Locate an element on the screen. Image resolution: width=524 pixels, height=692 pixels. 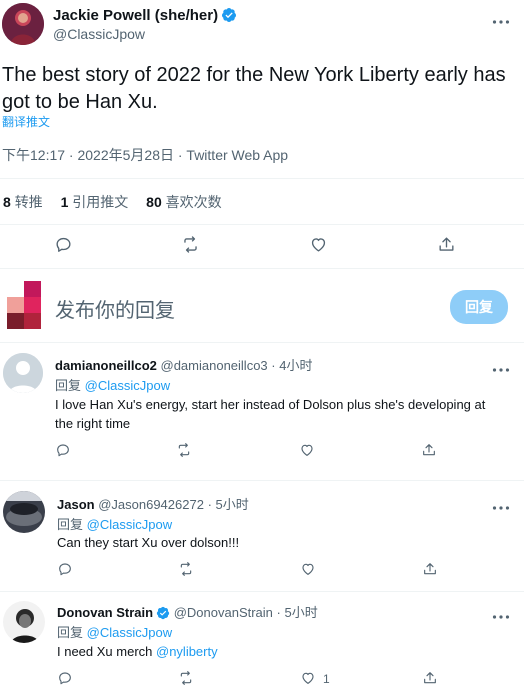
quotes-count: 1 is located at coordinates (64, 202).